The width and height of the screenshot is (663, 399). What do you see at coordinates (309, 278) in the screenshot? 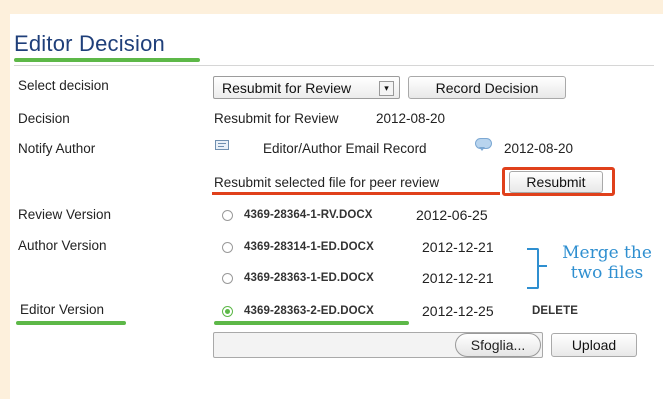
I see `author-version-file: 4369-28363-1-ED.DOCX` at bounding box center [309, 278].